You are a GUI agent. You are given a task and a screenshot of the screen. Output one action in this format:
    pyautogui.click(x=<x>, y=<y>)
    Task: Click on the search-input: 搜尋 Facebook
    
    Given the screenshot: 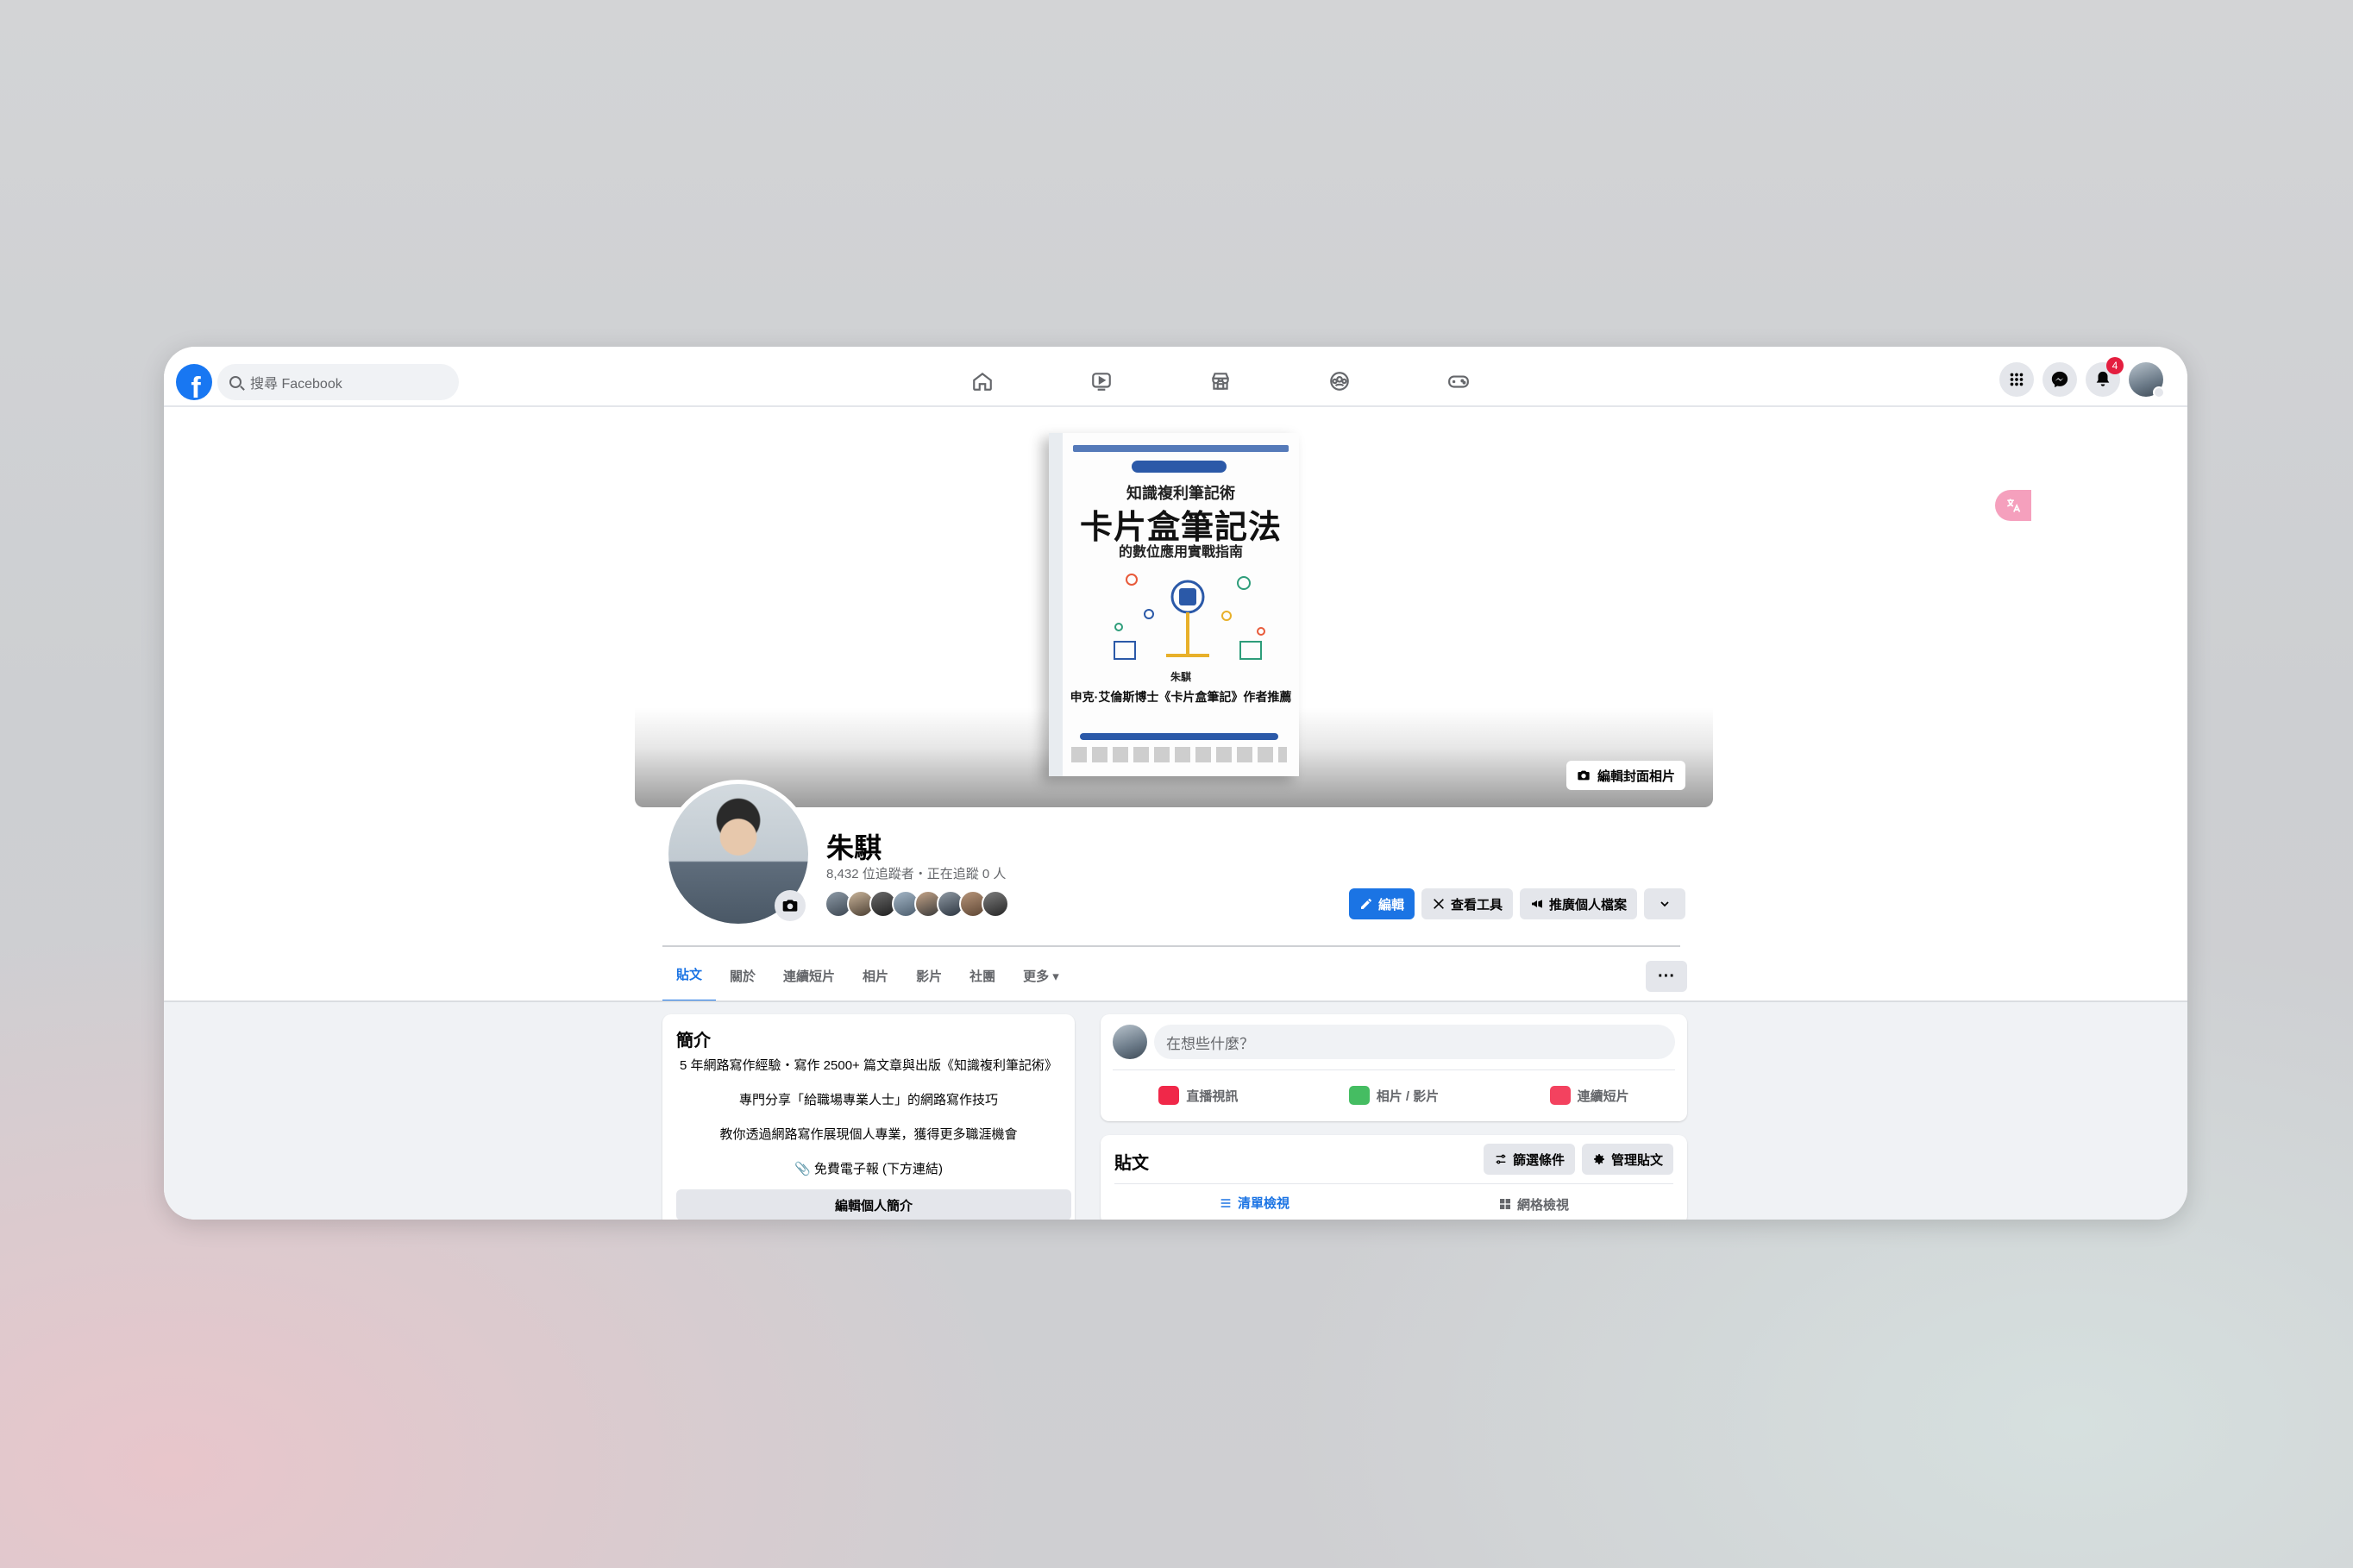 What is the action you would take?
    pyautogui.click(x=338, y=382)
    